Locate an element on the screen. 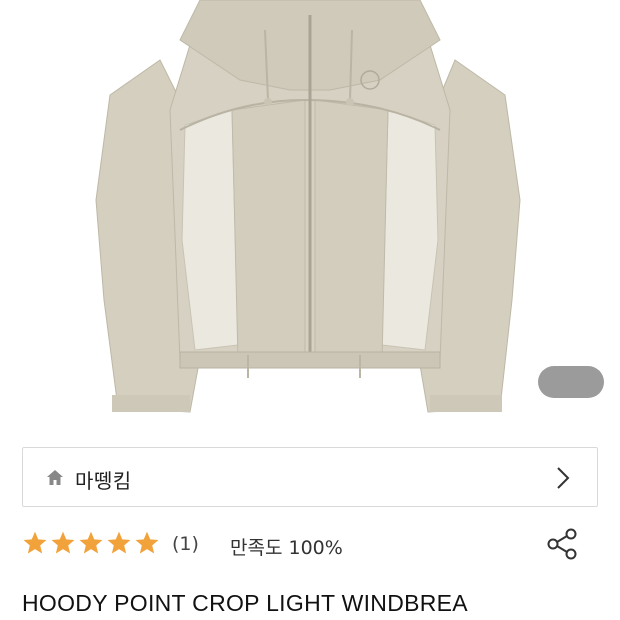 The width and height of the screenshot is (620, 620). store-name: 마뗑킴 is located at coordinates (103, 479).